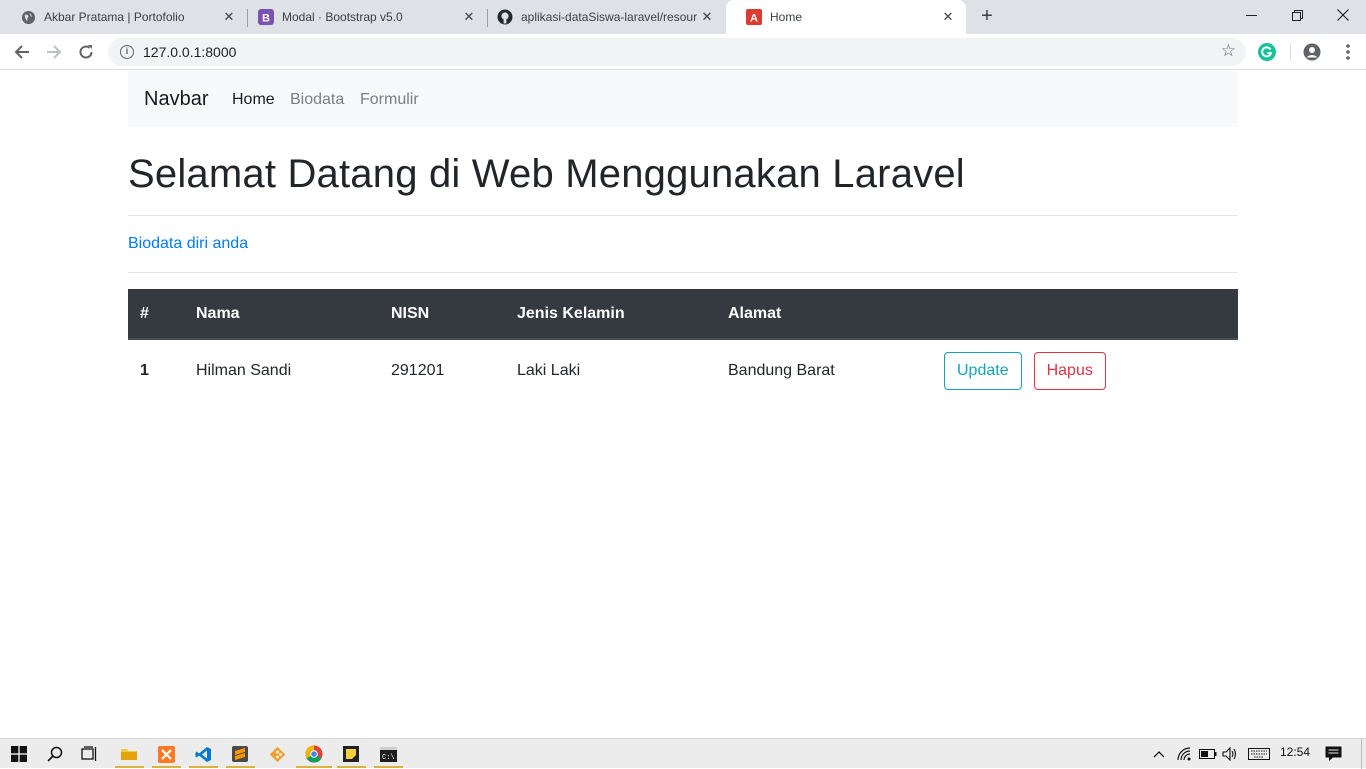 The width and height of the screenshot is (1366, 769). What do you see at coordinates (1069, 371) in the screenshot?
I see `delete-button: Hapus` at bounding box center [1069, 371].